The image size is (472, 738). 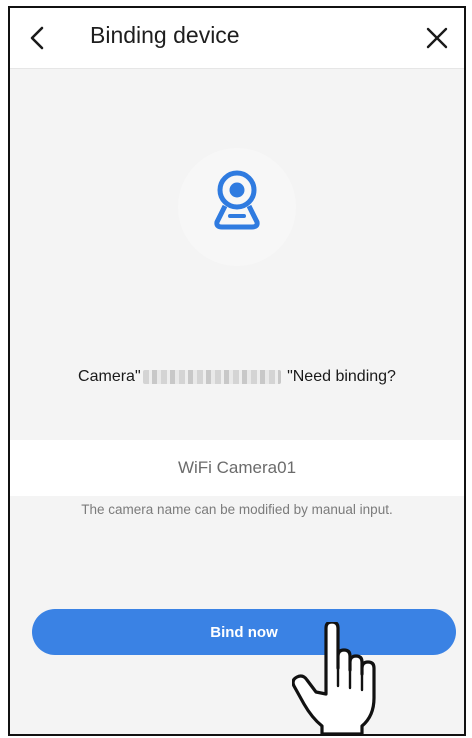 I want to click on page-title: Binding device, so click(x=165, y=35).